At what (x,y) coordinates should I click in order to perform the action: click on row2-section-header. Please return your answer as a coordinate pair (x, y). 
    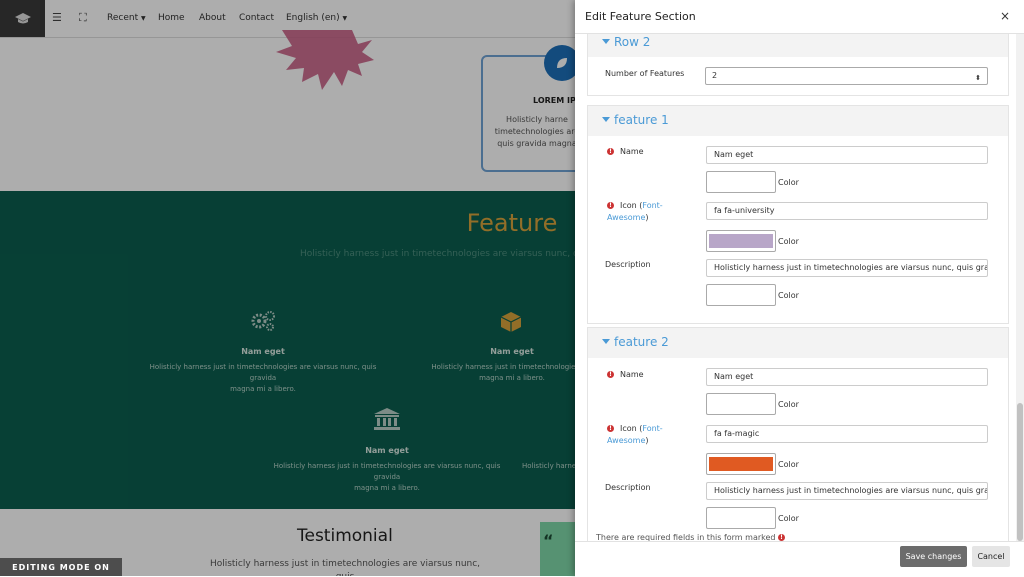
    Looking at the image, I should click on (798, 45).